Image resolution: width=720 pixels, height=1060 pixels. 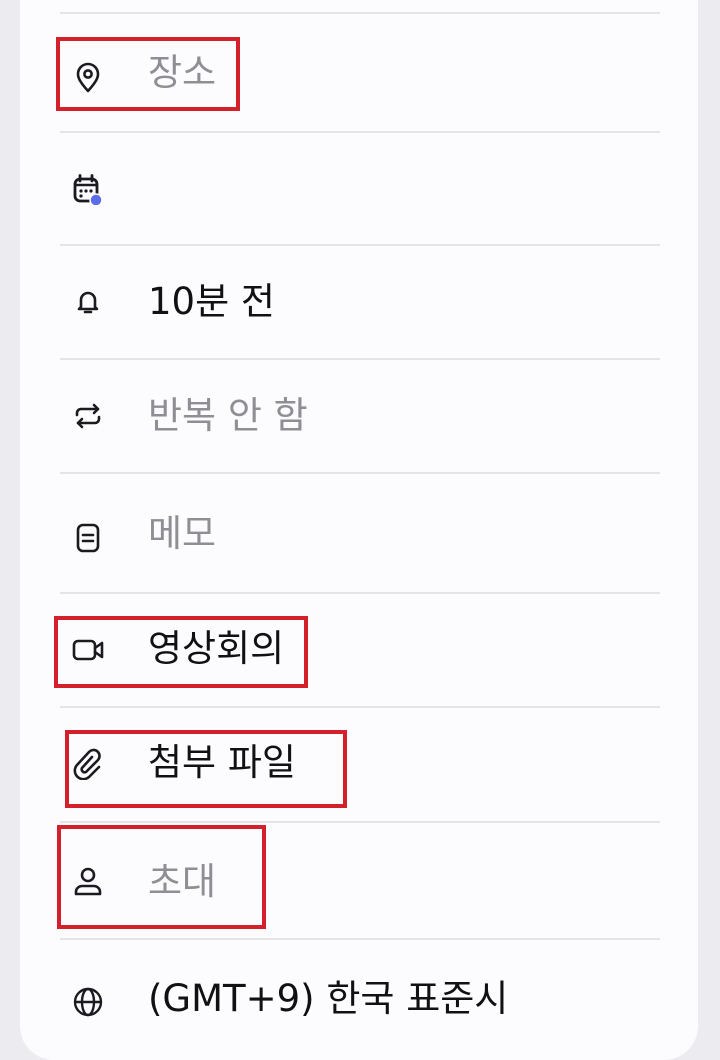 What do you see at coordinates (360, 416) in the screenshot?
I see `repeat-row: 반복 안 함` at bounding box center [360, 416].